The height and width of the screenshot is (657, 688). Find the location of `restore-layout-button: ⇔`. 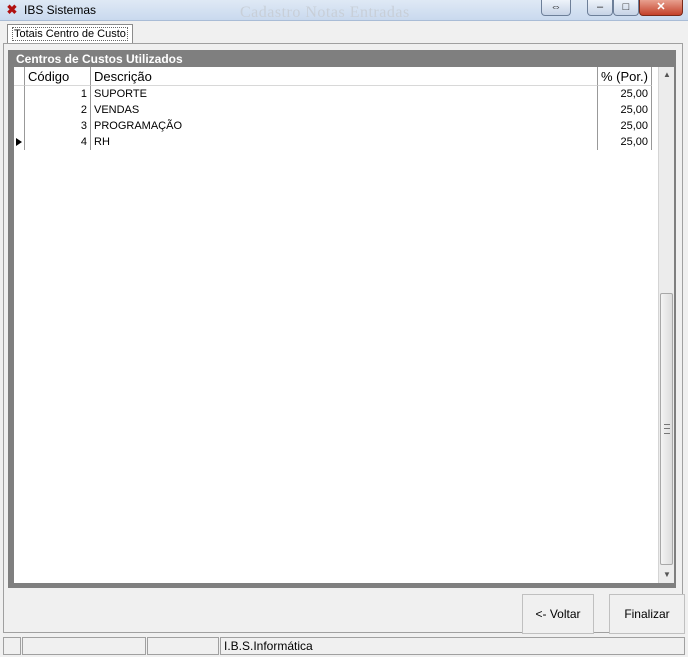

restore-layout-button: ⇔ is located at coordinates (556, 8).